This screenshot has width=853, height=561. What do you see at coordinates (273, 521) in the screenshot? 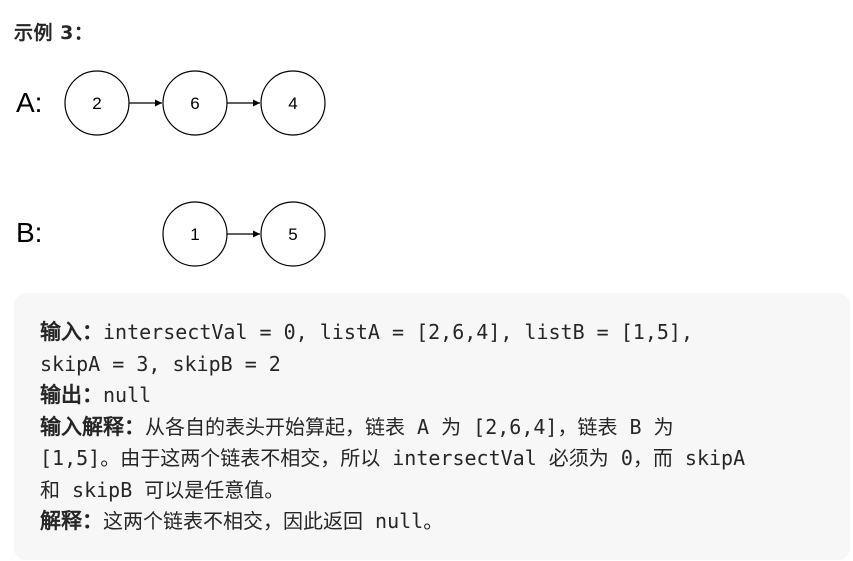
I see `explanation-text: 这两个链表不相交，因此返回 null。` at bounding box center [273, 521].